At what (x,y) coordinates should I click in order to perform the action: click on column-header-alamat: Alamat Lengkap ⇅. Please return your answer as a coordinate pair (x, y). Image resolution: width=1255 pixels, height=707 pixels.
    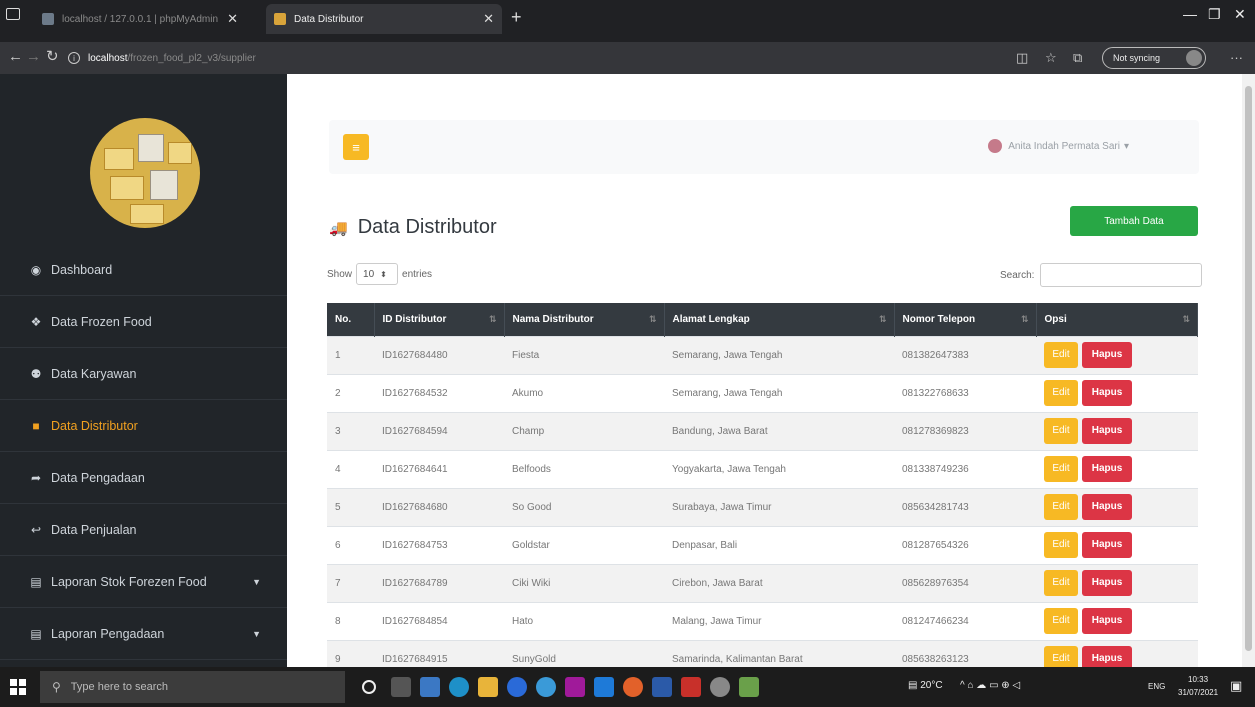
    Looking at the image, I should click on (779, 319).